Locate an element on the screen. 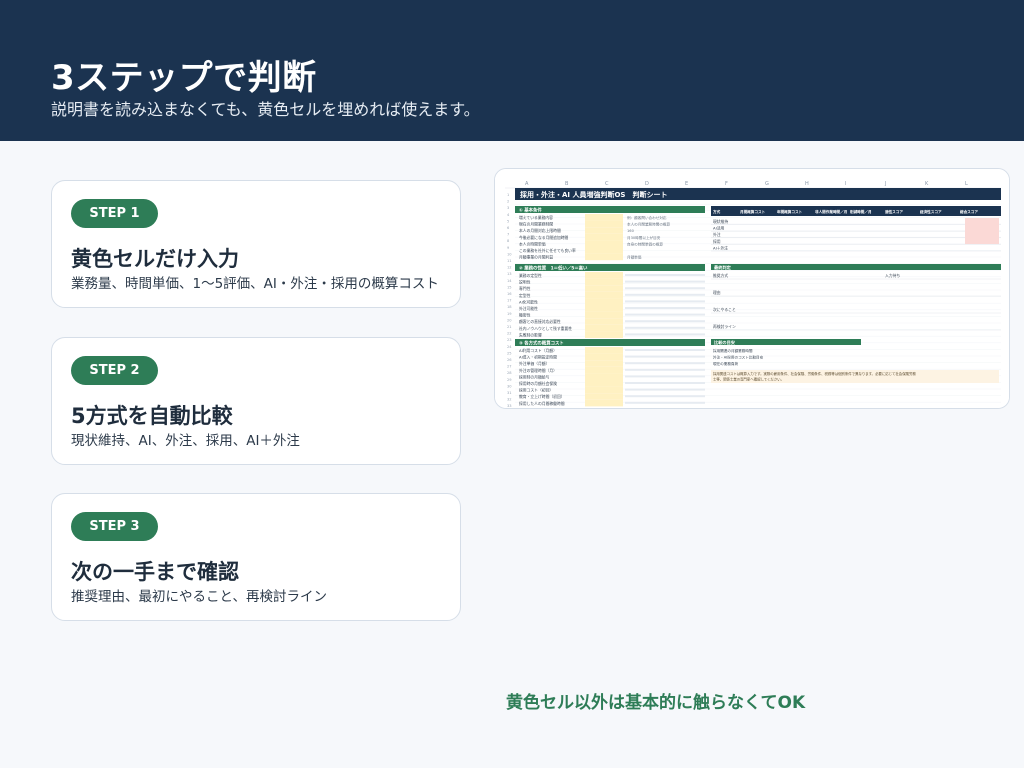 The height and width of the screenshot is (768, 1024). step-description: 推奨理由、最初にやること、再検討ライン is located at coordinates (199, 597).